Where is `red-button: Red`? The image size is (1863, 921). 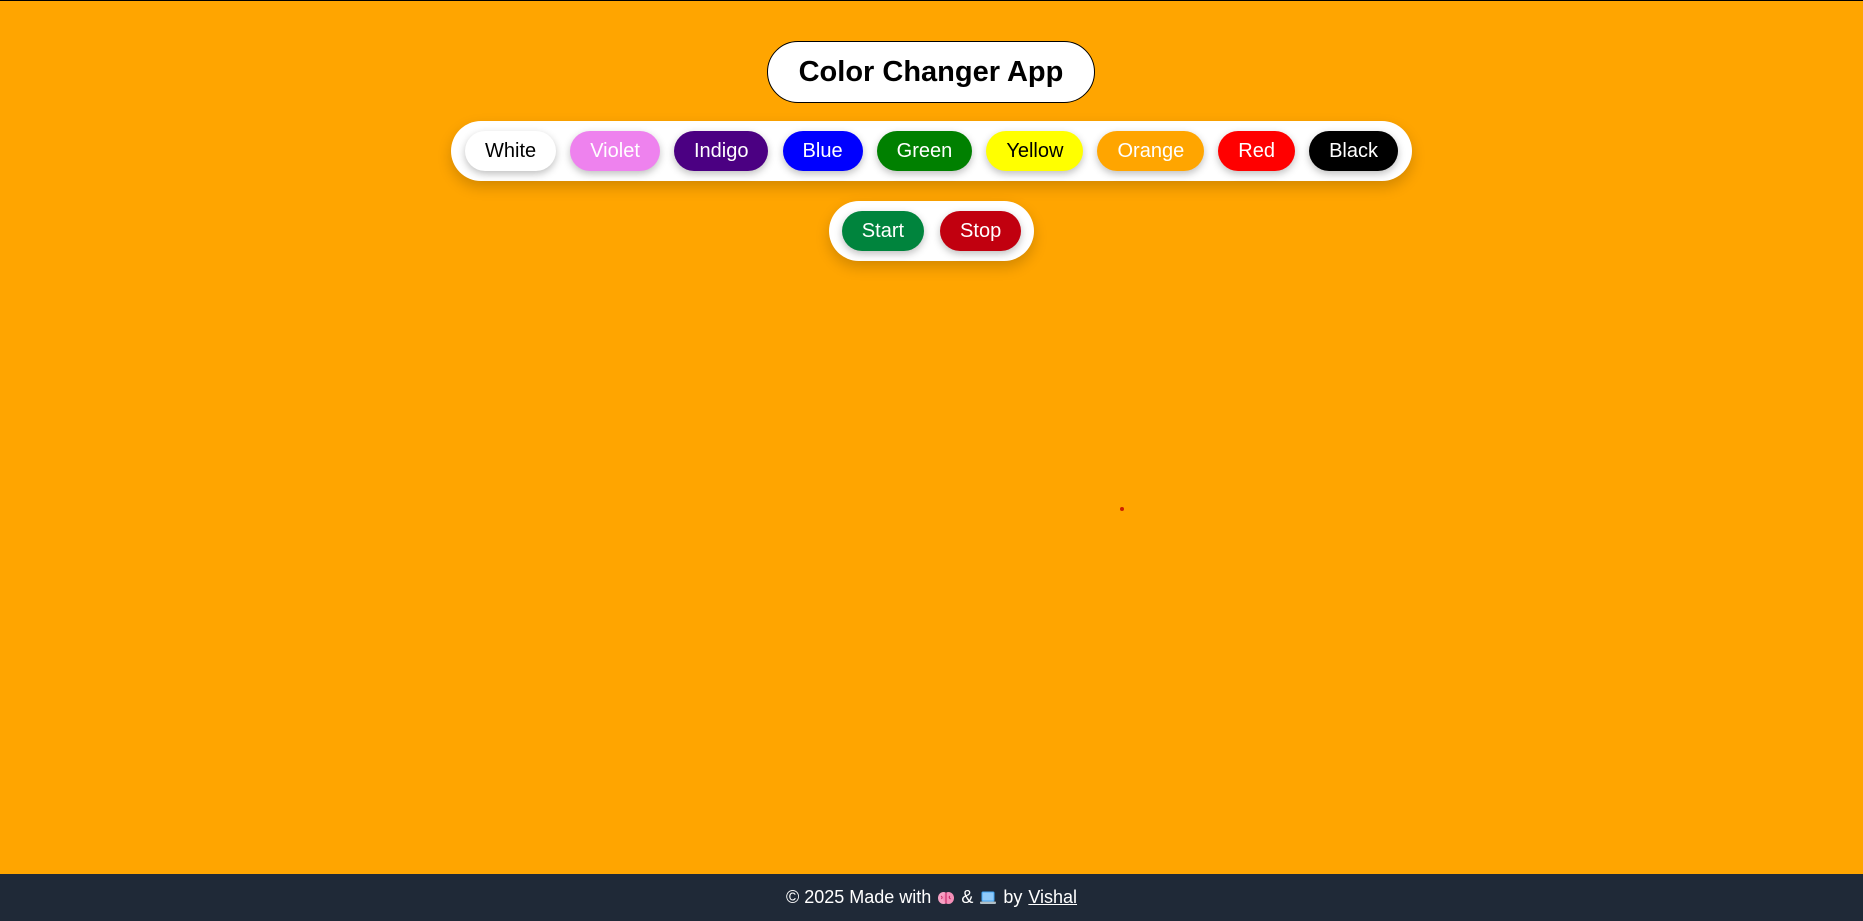 red-button: Red is located at coordinates (1256, 151).